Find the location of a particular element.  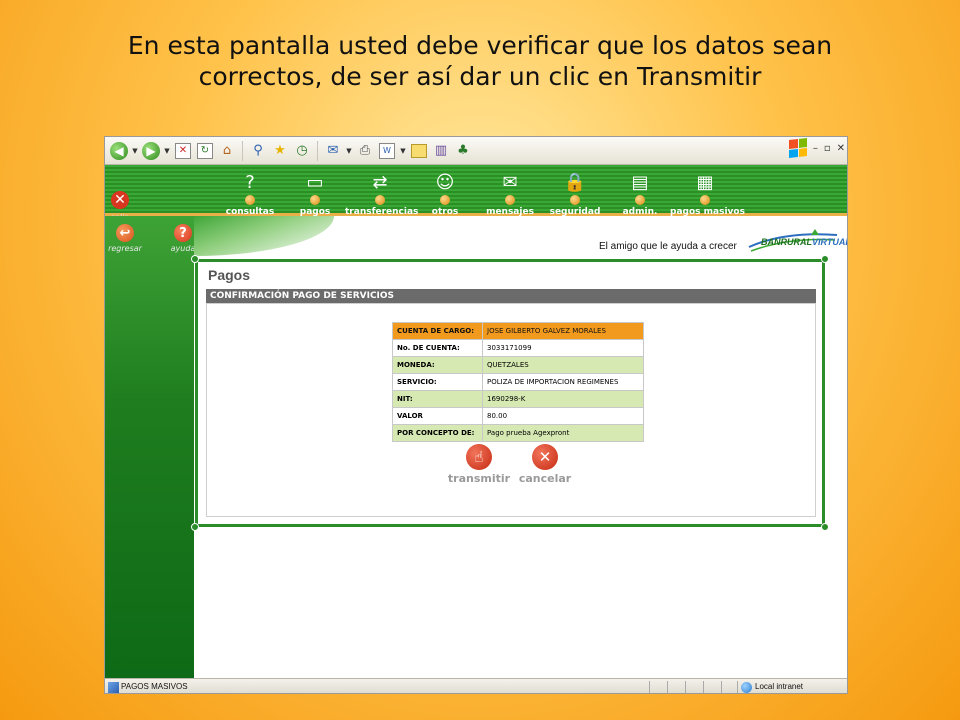

cancel-button: ✕ cancelar is located at coordinates (545, 464).